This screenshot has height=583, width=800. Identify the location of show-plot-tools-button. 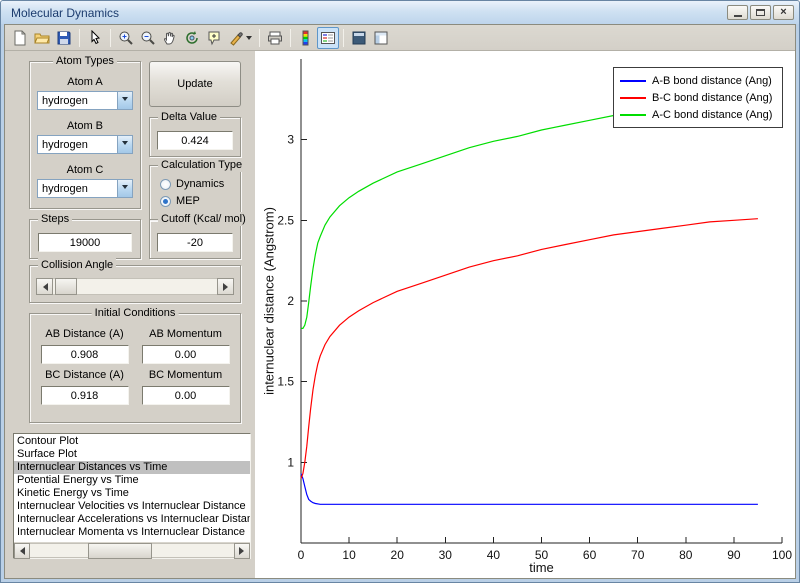
(381, 38).